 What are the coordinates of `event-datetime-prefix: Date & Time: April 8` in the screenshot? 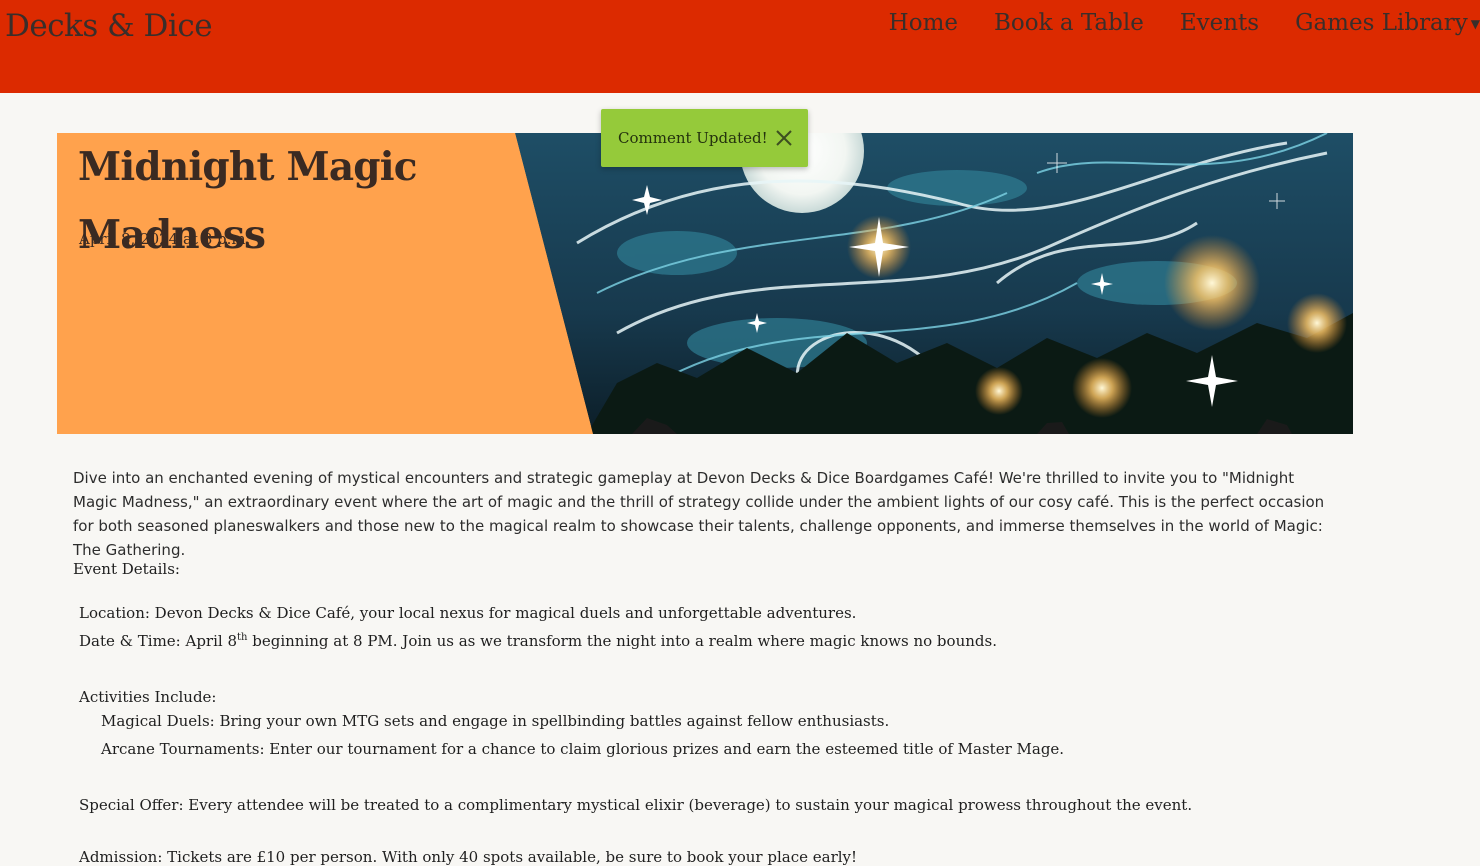 It's located at (158, 641).